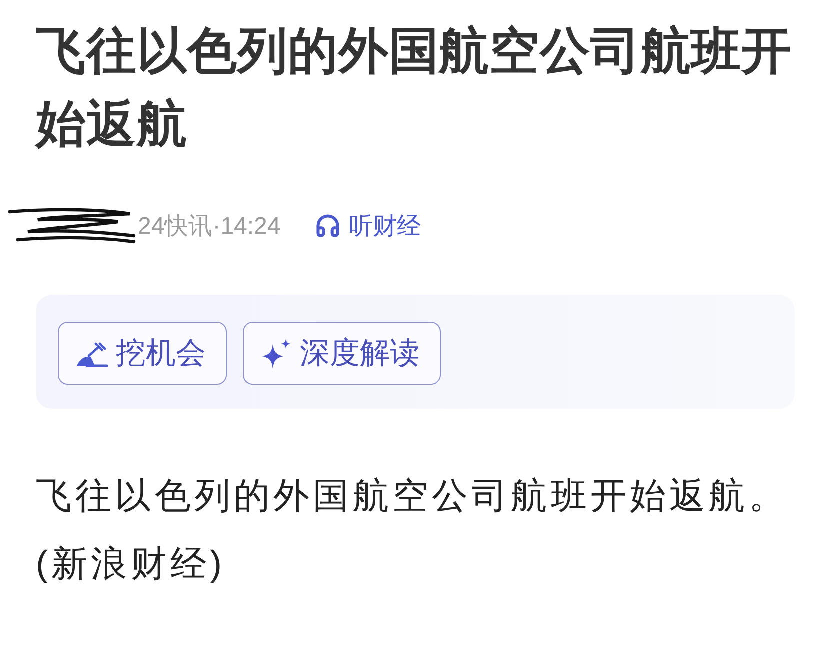  What do you see at coordinates (367, 226) in the screenshot?
I see `listen-link: 听财经` at bounding box center [367, 226].